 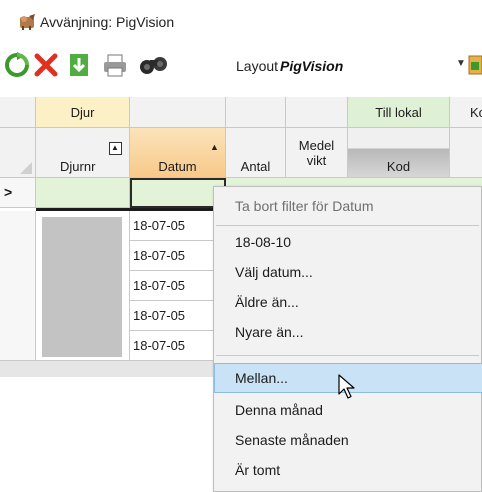 I want to click on djurnr-column, so click(x=83, y=286).